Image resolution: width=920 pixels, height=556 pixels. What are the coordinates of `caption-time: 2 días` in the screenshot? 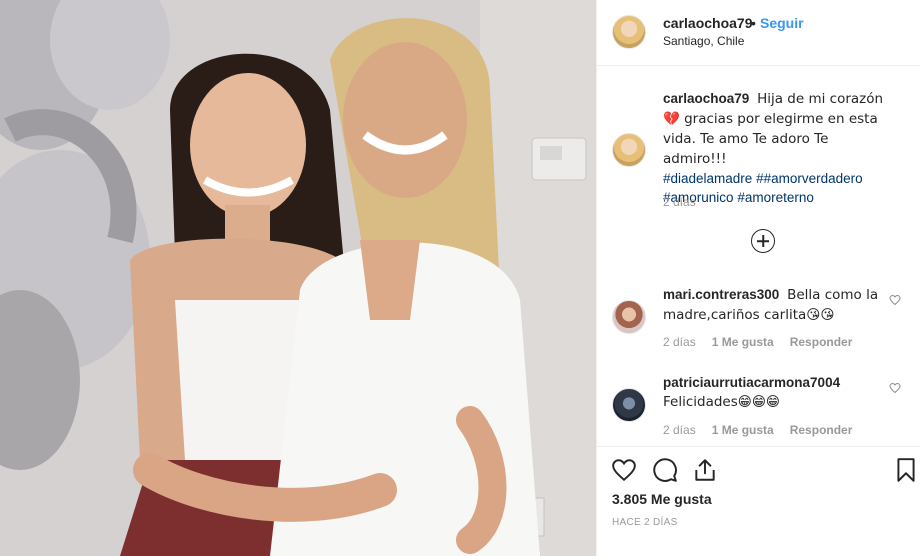 It's located at (679, 202).